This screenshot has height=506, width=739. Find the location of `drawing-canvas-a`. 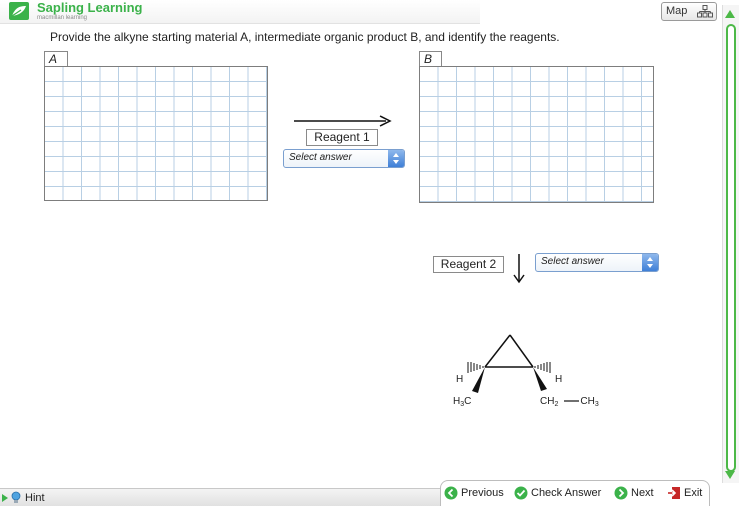

drawing-canvas-a is located at coordinates (156, 133).